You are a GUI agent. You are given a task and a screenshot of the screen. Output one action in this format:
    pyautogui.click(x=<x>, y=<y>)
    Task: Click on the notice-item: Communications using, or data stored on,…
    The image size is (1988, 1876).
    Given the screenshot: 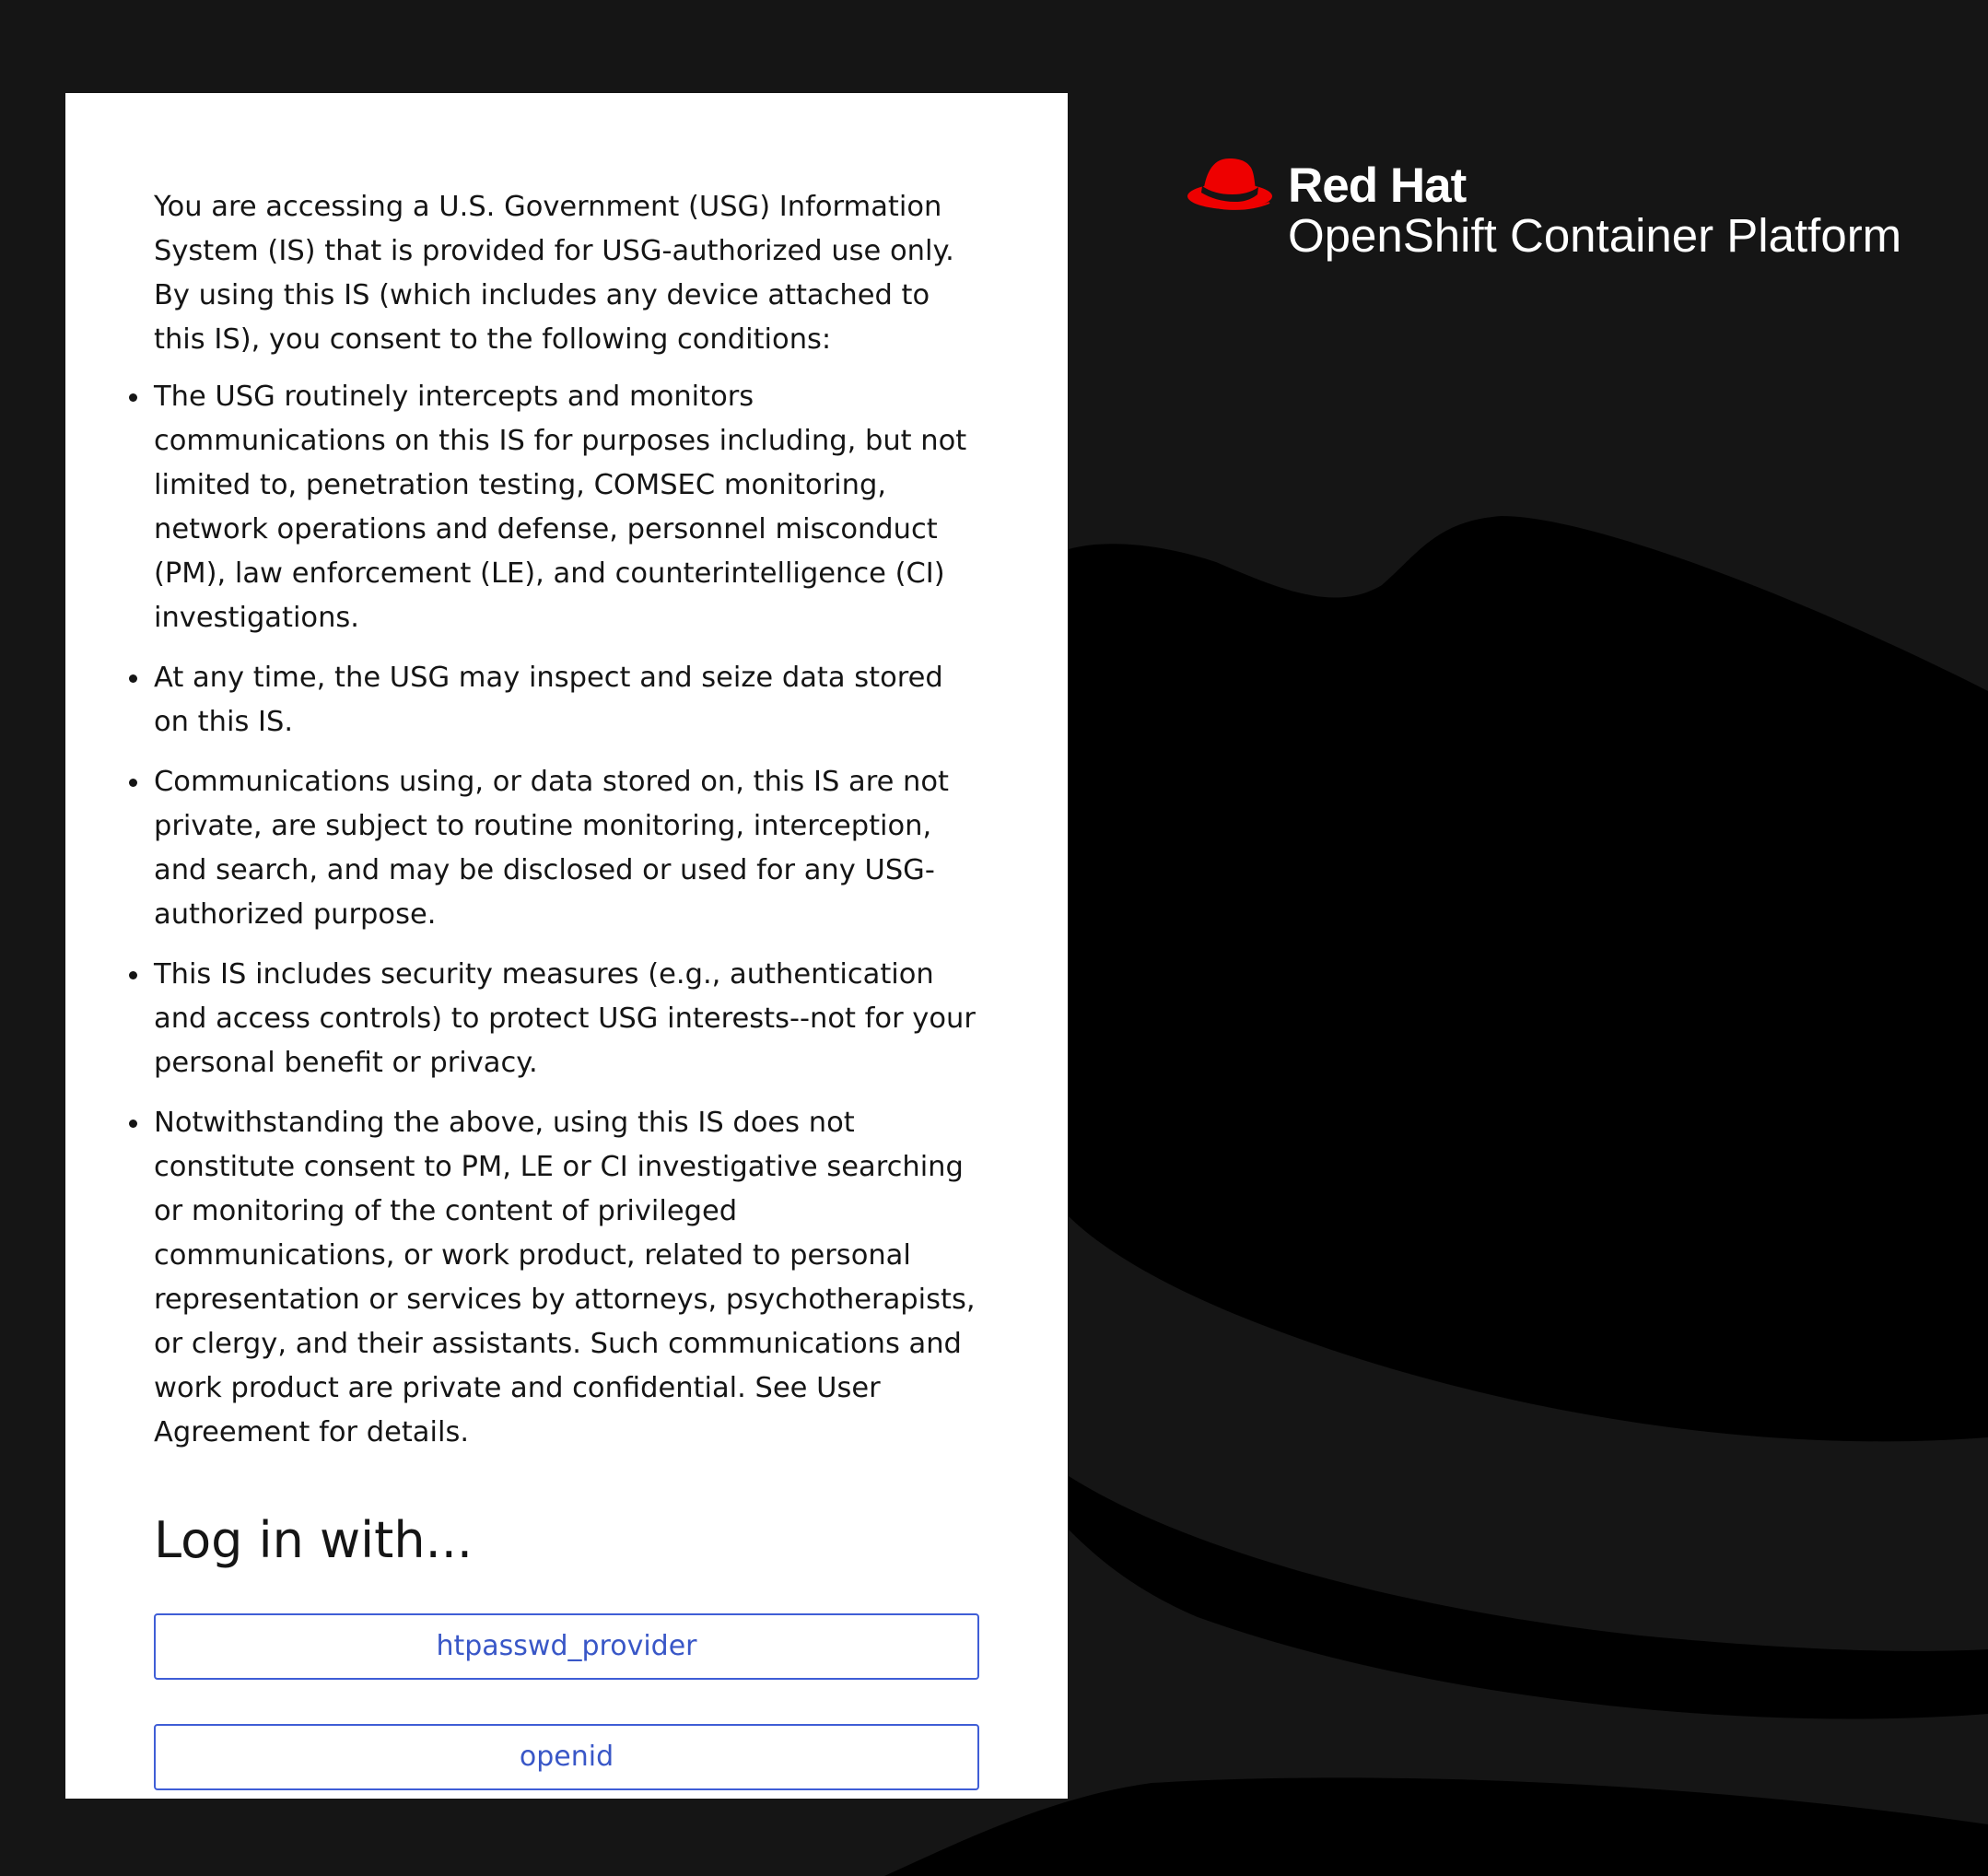 What is the action you would take?
    pyautogui.click(x=554, y=848)
    